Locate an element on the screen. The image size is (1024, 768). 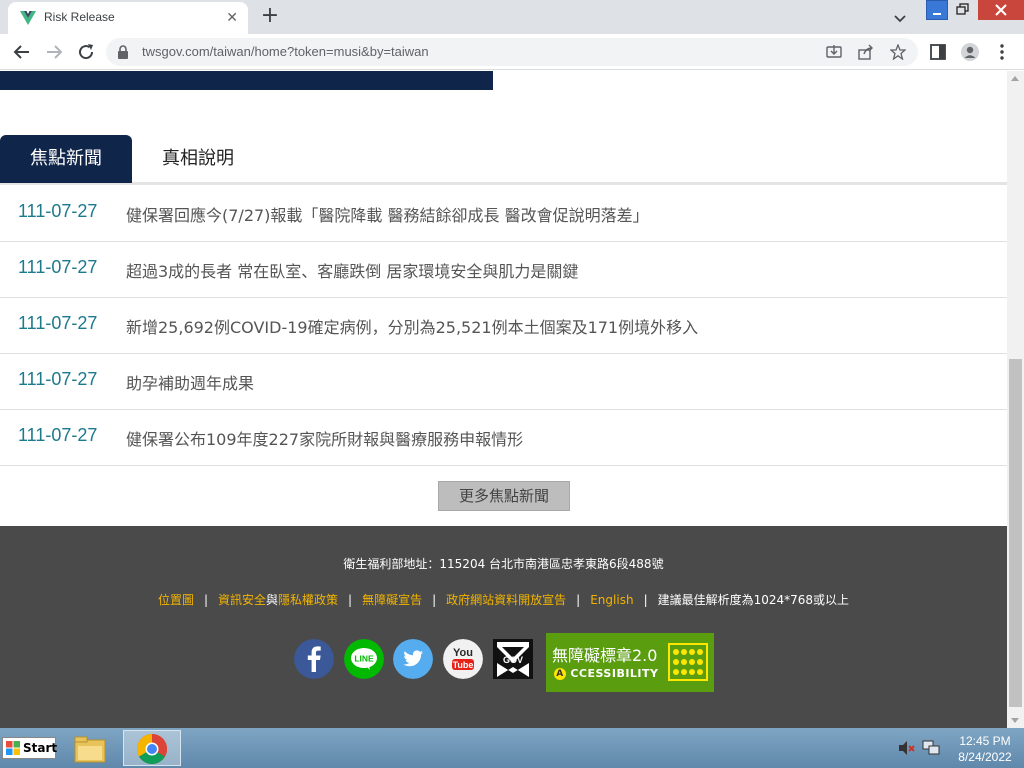
windows-logo-icon is located at coordinates (13, 748).